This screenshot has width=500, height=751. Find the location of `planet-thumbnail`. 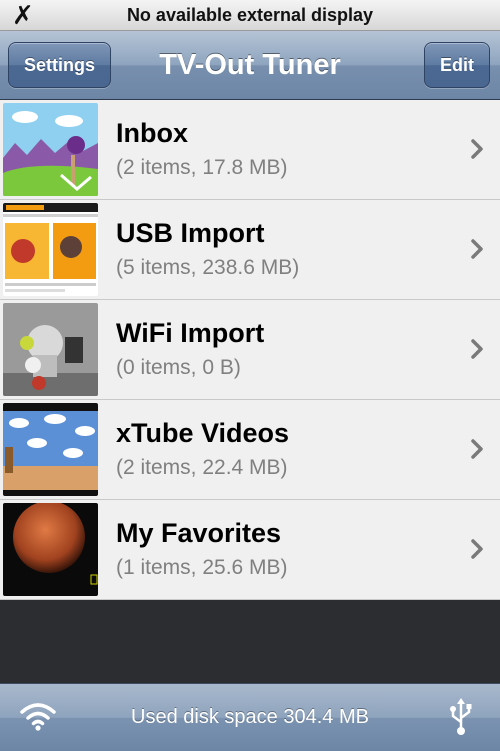

planet-thumbnail is located at coordinates (50, 549).